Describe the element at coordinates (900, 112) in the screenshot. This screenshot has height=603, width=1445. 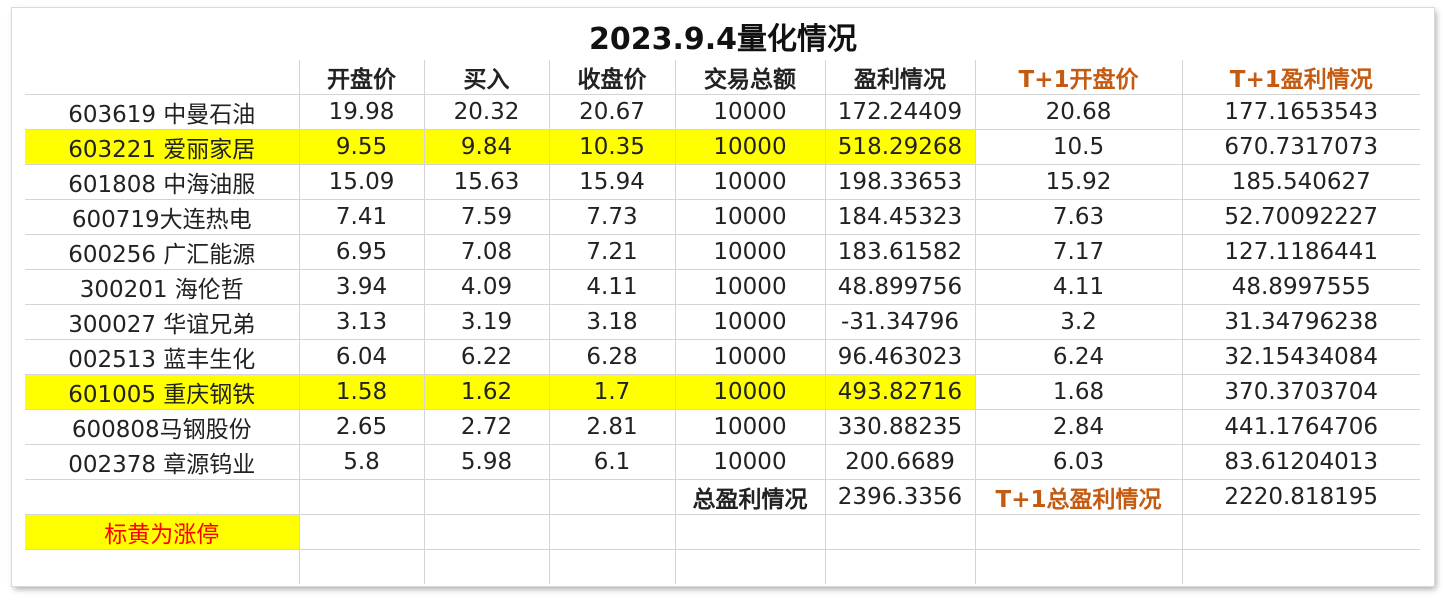
I see `cell-profit: 172.24409` at that location.